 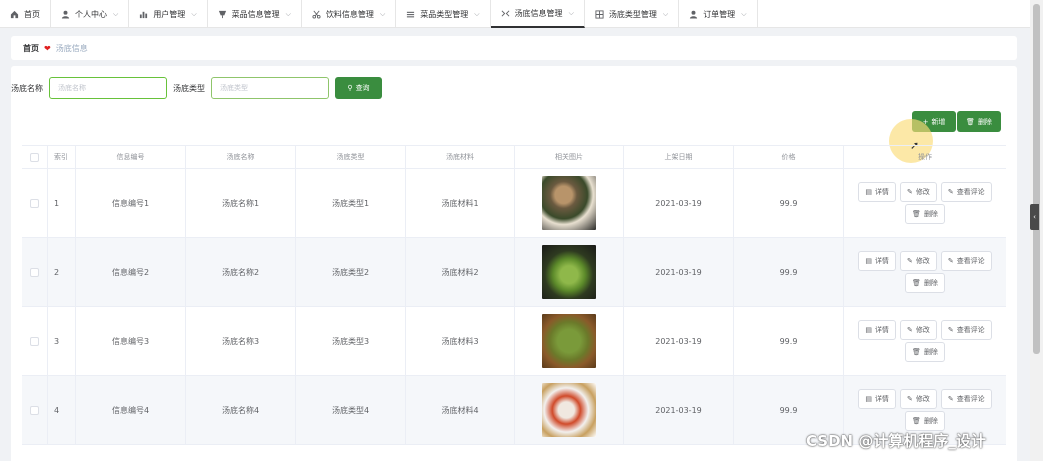 What do you see at coordinates (569, 157) in the screenshot?
I see `col-image: 相关图片` at bounding box center [569, 157].